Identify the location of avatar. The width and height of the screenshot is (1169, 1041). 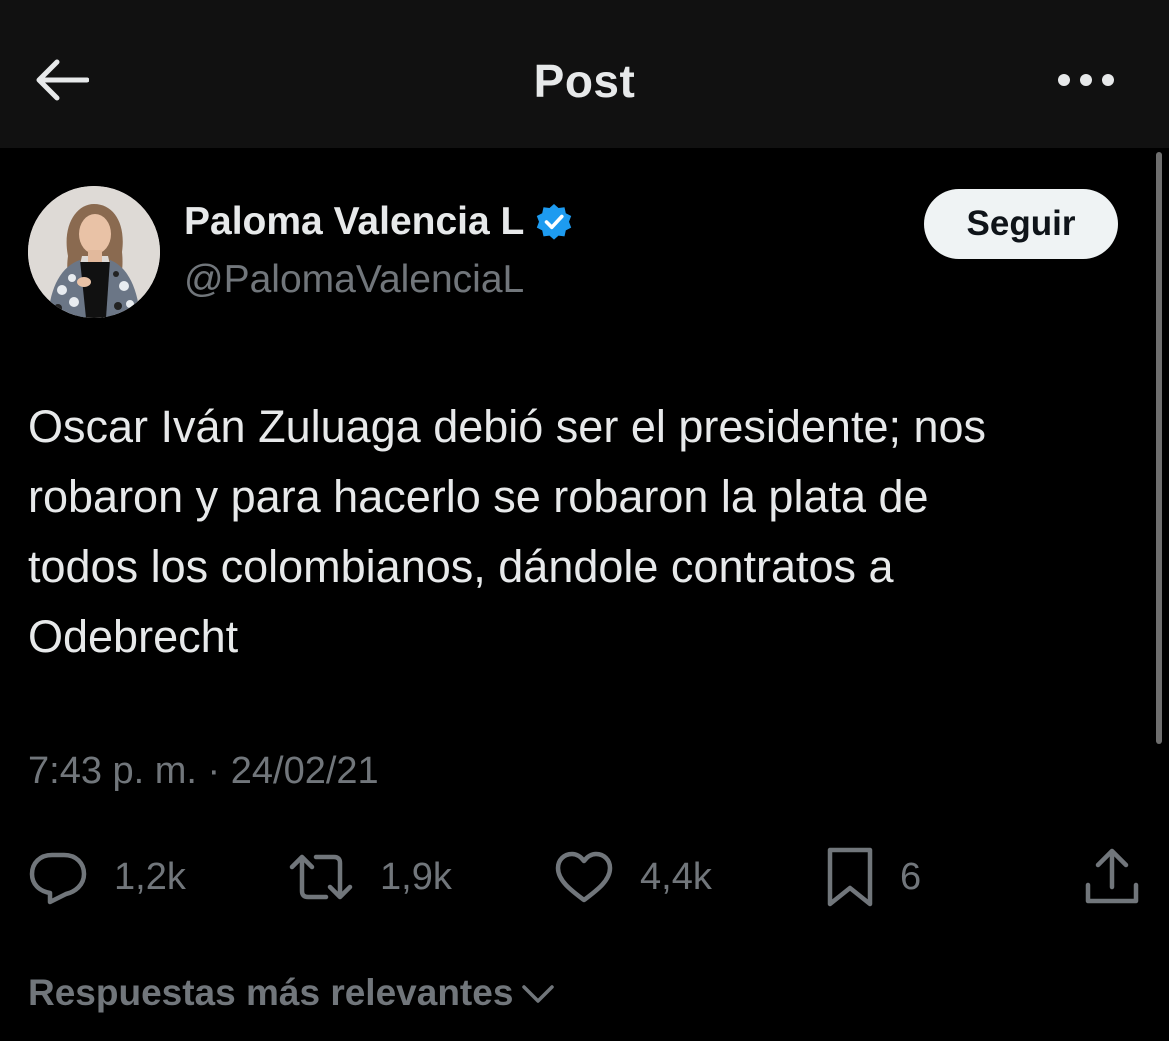
(94, 252).